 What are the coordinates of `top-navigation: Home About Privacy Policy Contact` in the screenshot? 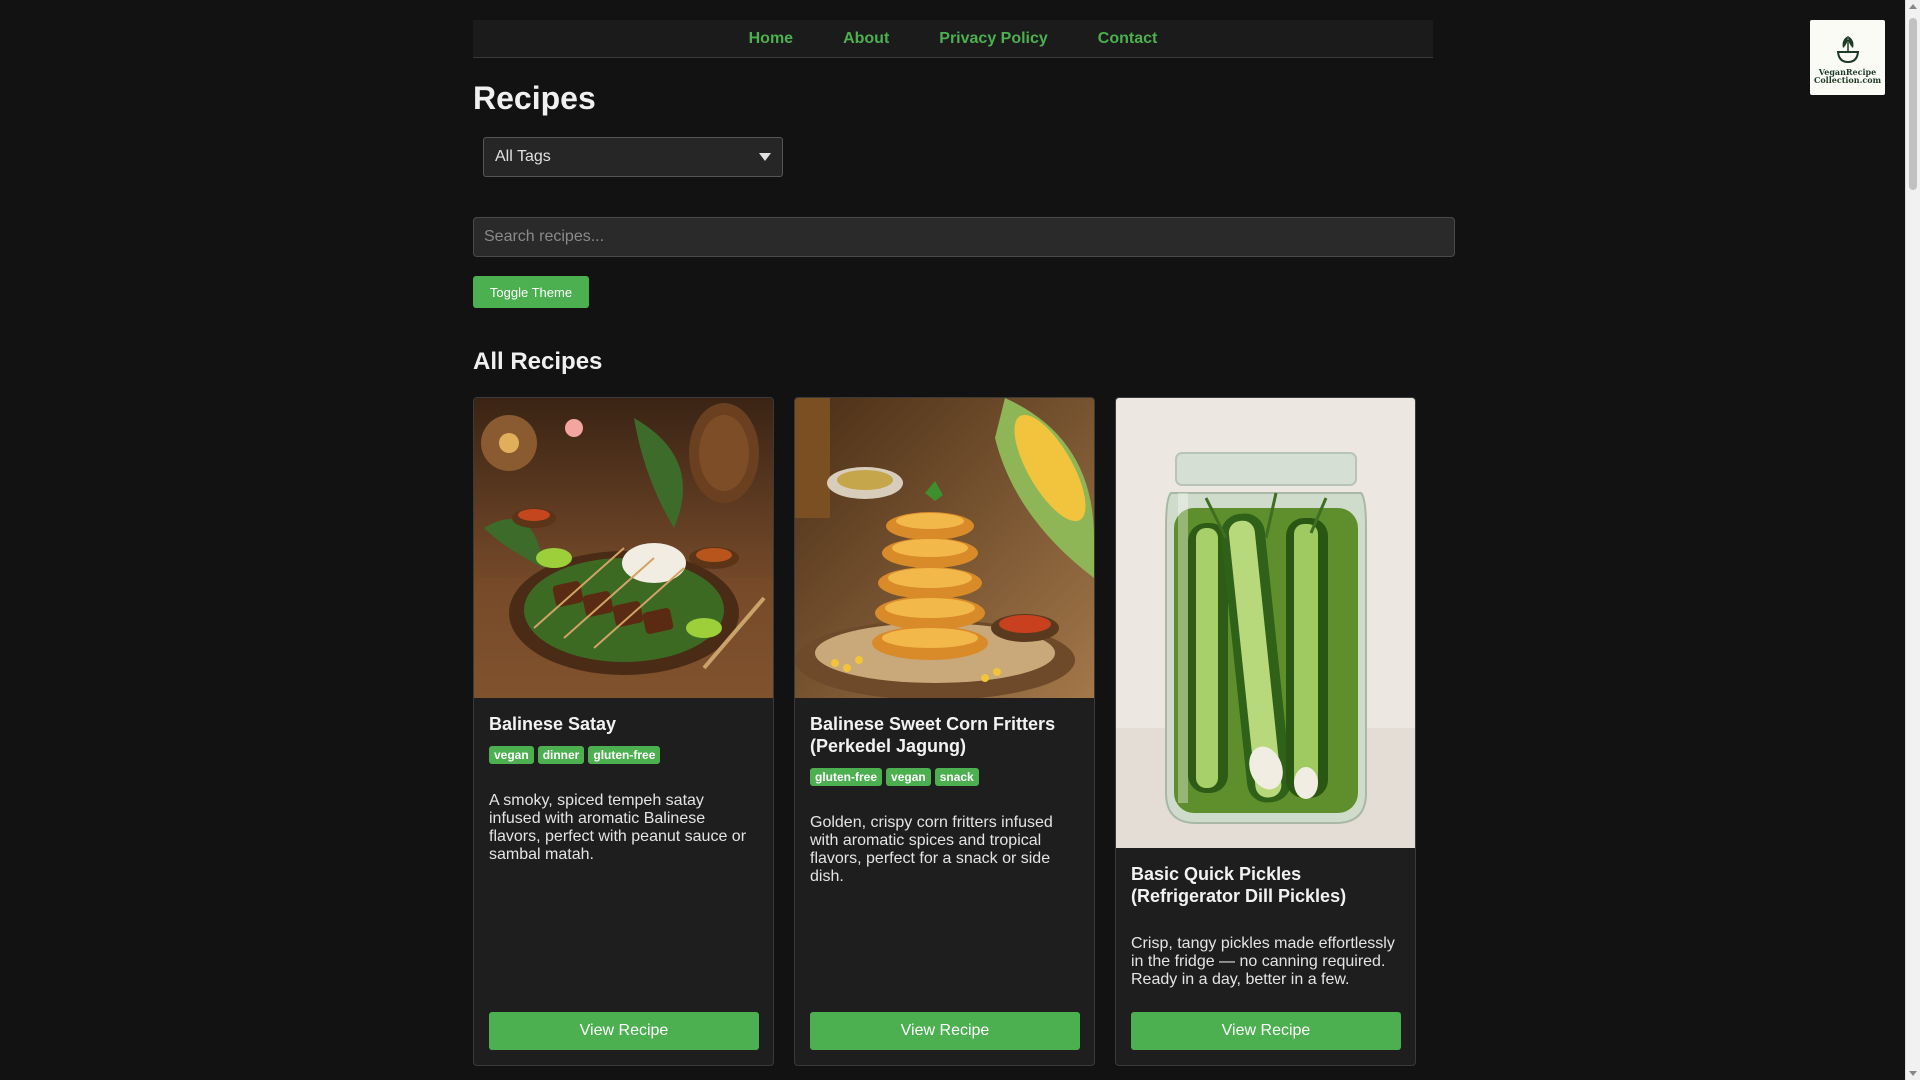 It's located at (953, 39).